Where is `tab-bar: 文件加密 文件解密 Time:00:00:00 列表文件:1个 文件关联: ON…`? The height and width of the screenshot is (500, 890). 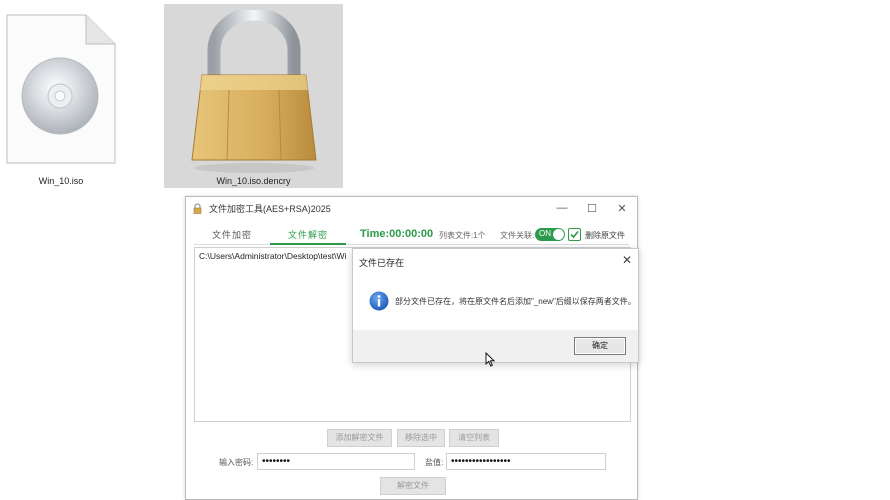
tab-bar: 文件加密 文件解密 Time:00:00:00 列表文件:1个 文件关联: ON… is located at coordinates (411, 236).